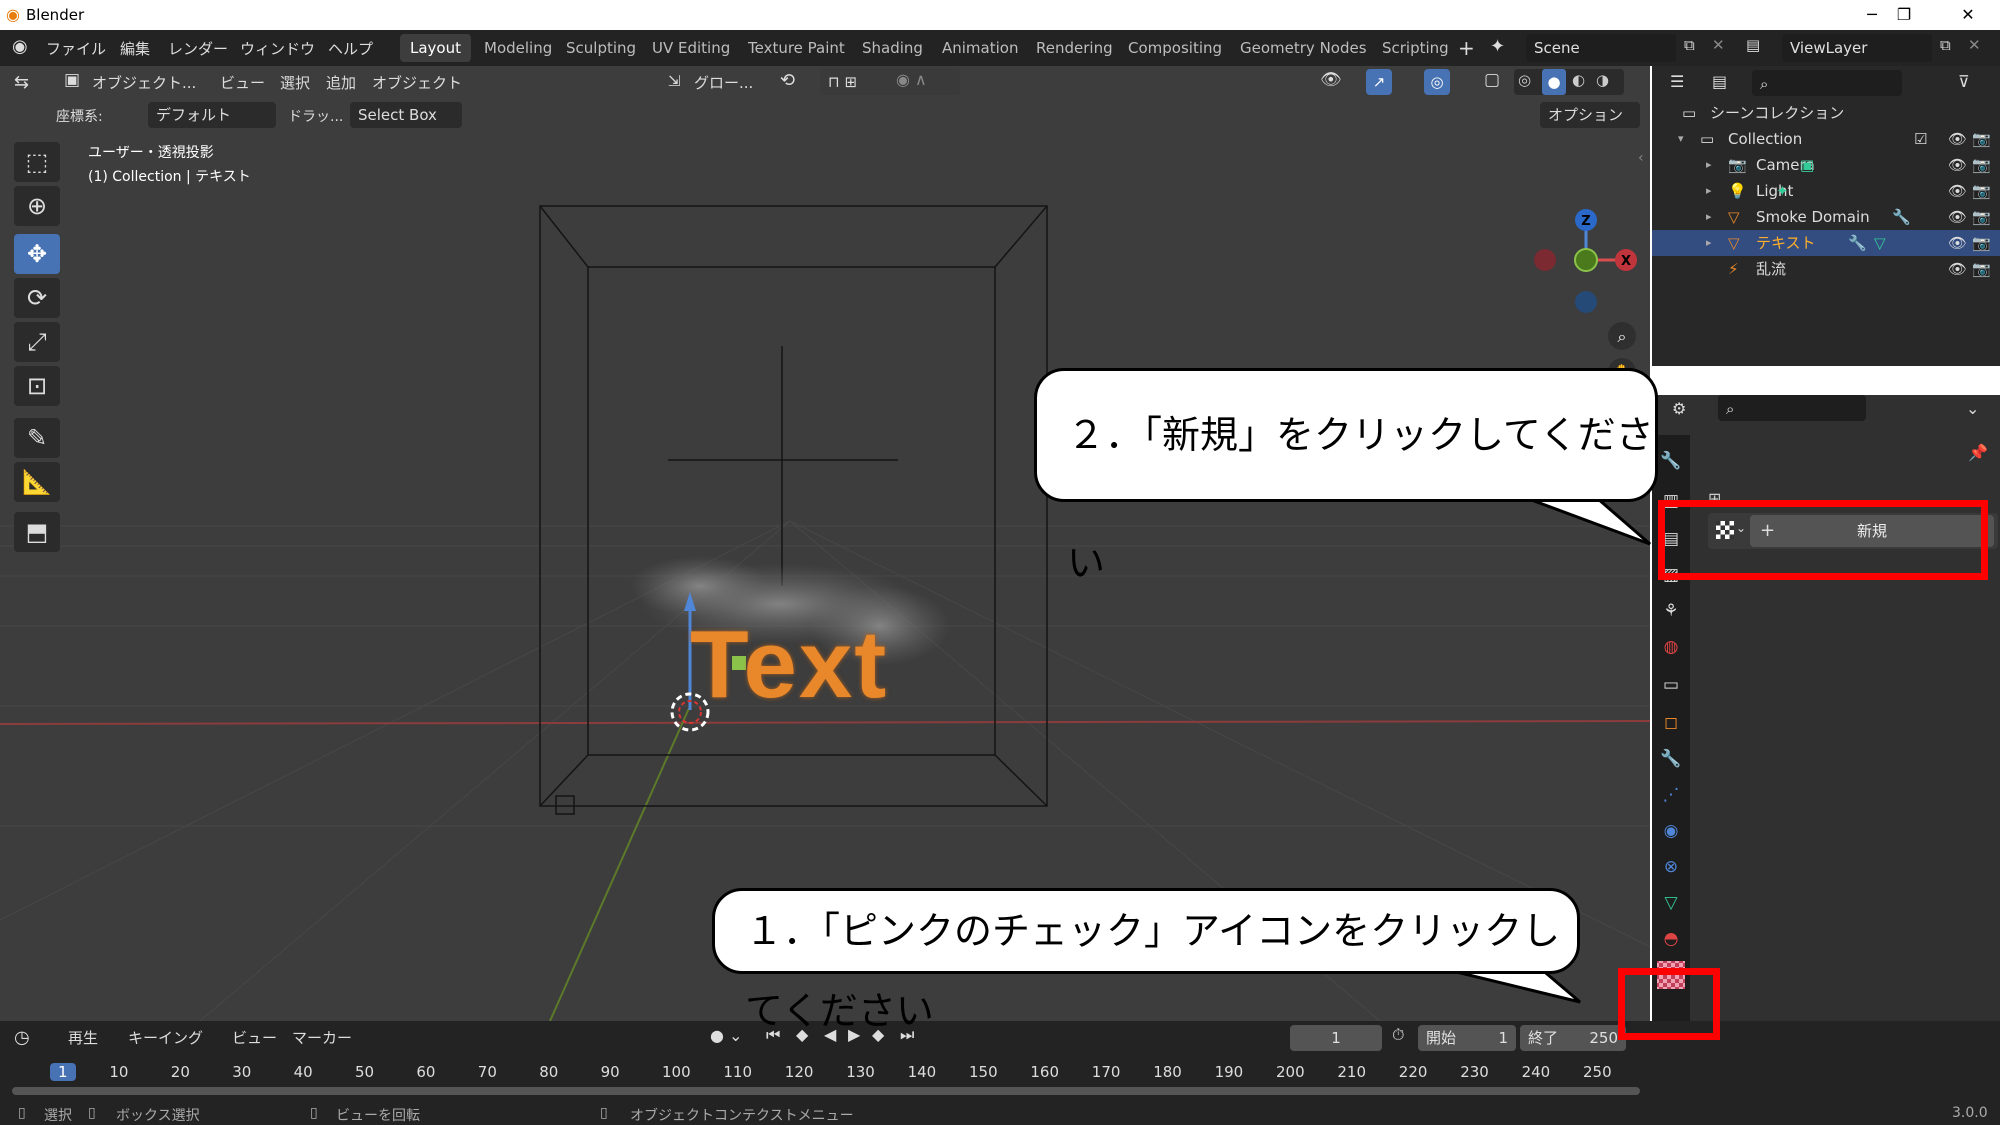  Describe the element at coordinates (796, 48) in the screenshot. I see `workspace-tab-texture-paint: Texture Paint` at that location.